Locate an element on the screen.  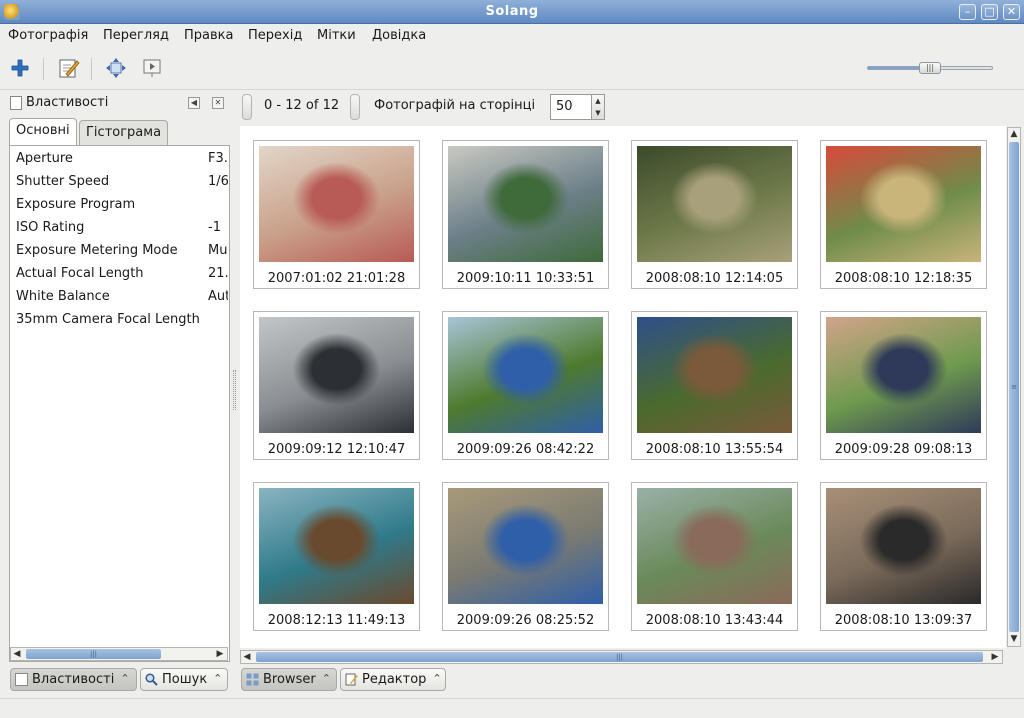
bottom-tab-editor: Редактор ⌃ is located at coordinates (393, 679).